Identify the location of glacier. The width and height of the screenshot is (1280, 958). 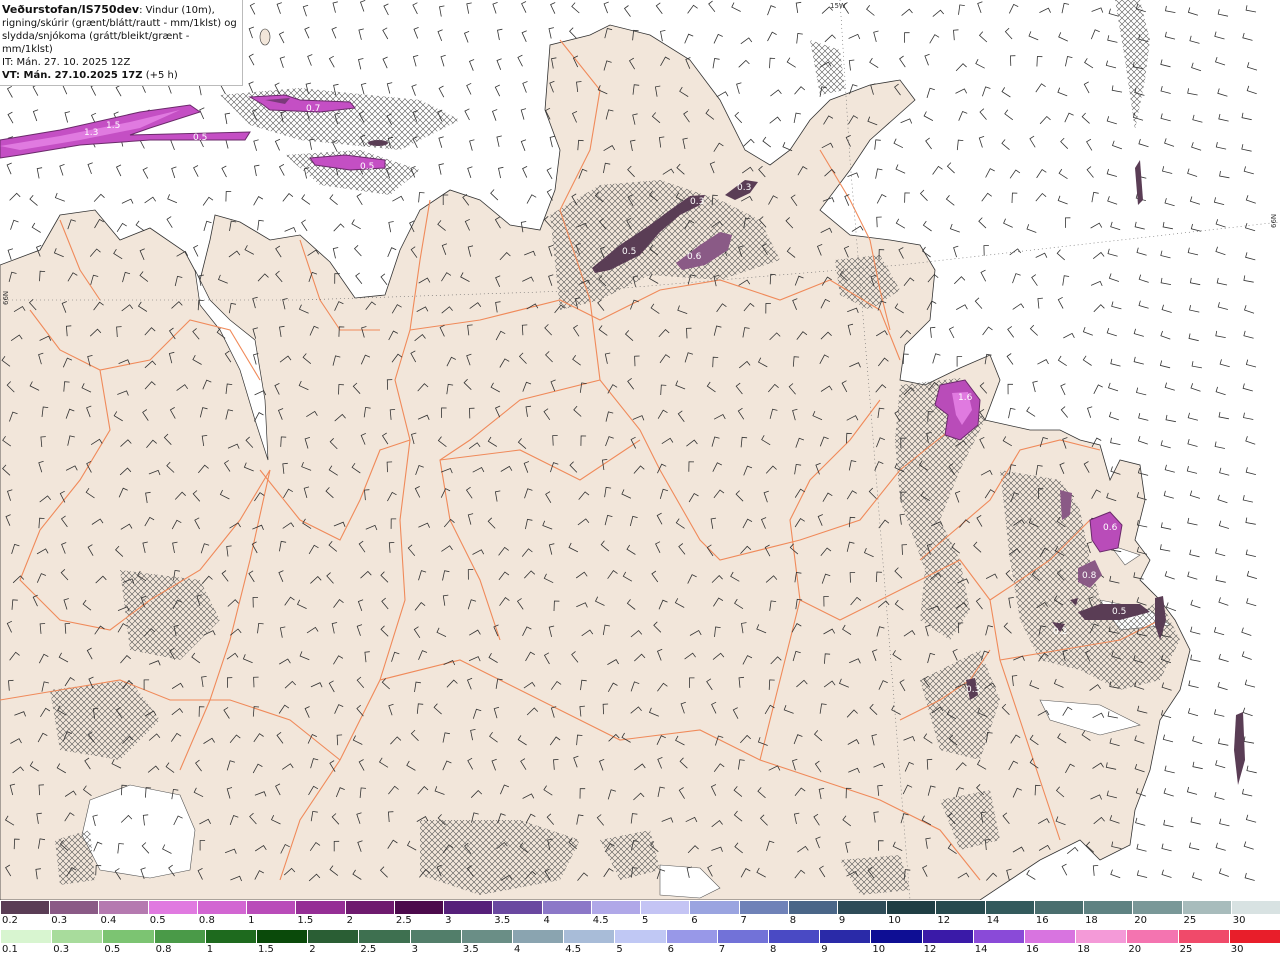
(138, 831).